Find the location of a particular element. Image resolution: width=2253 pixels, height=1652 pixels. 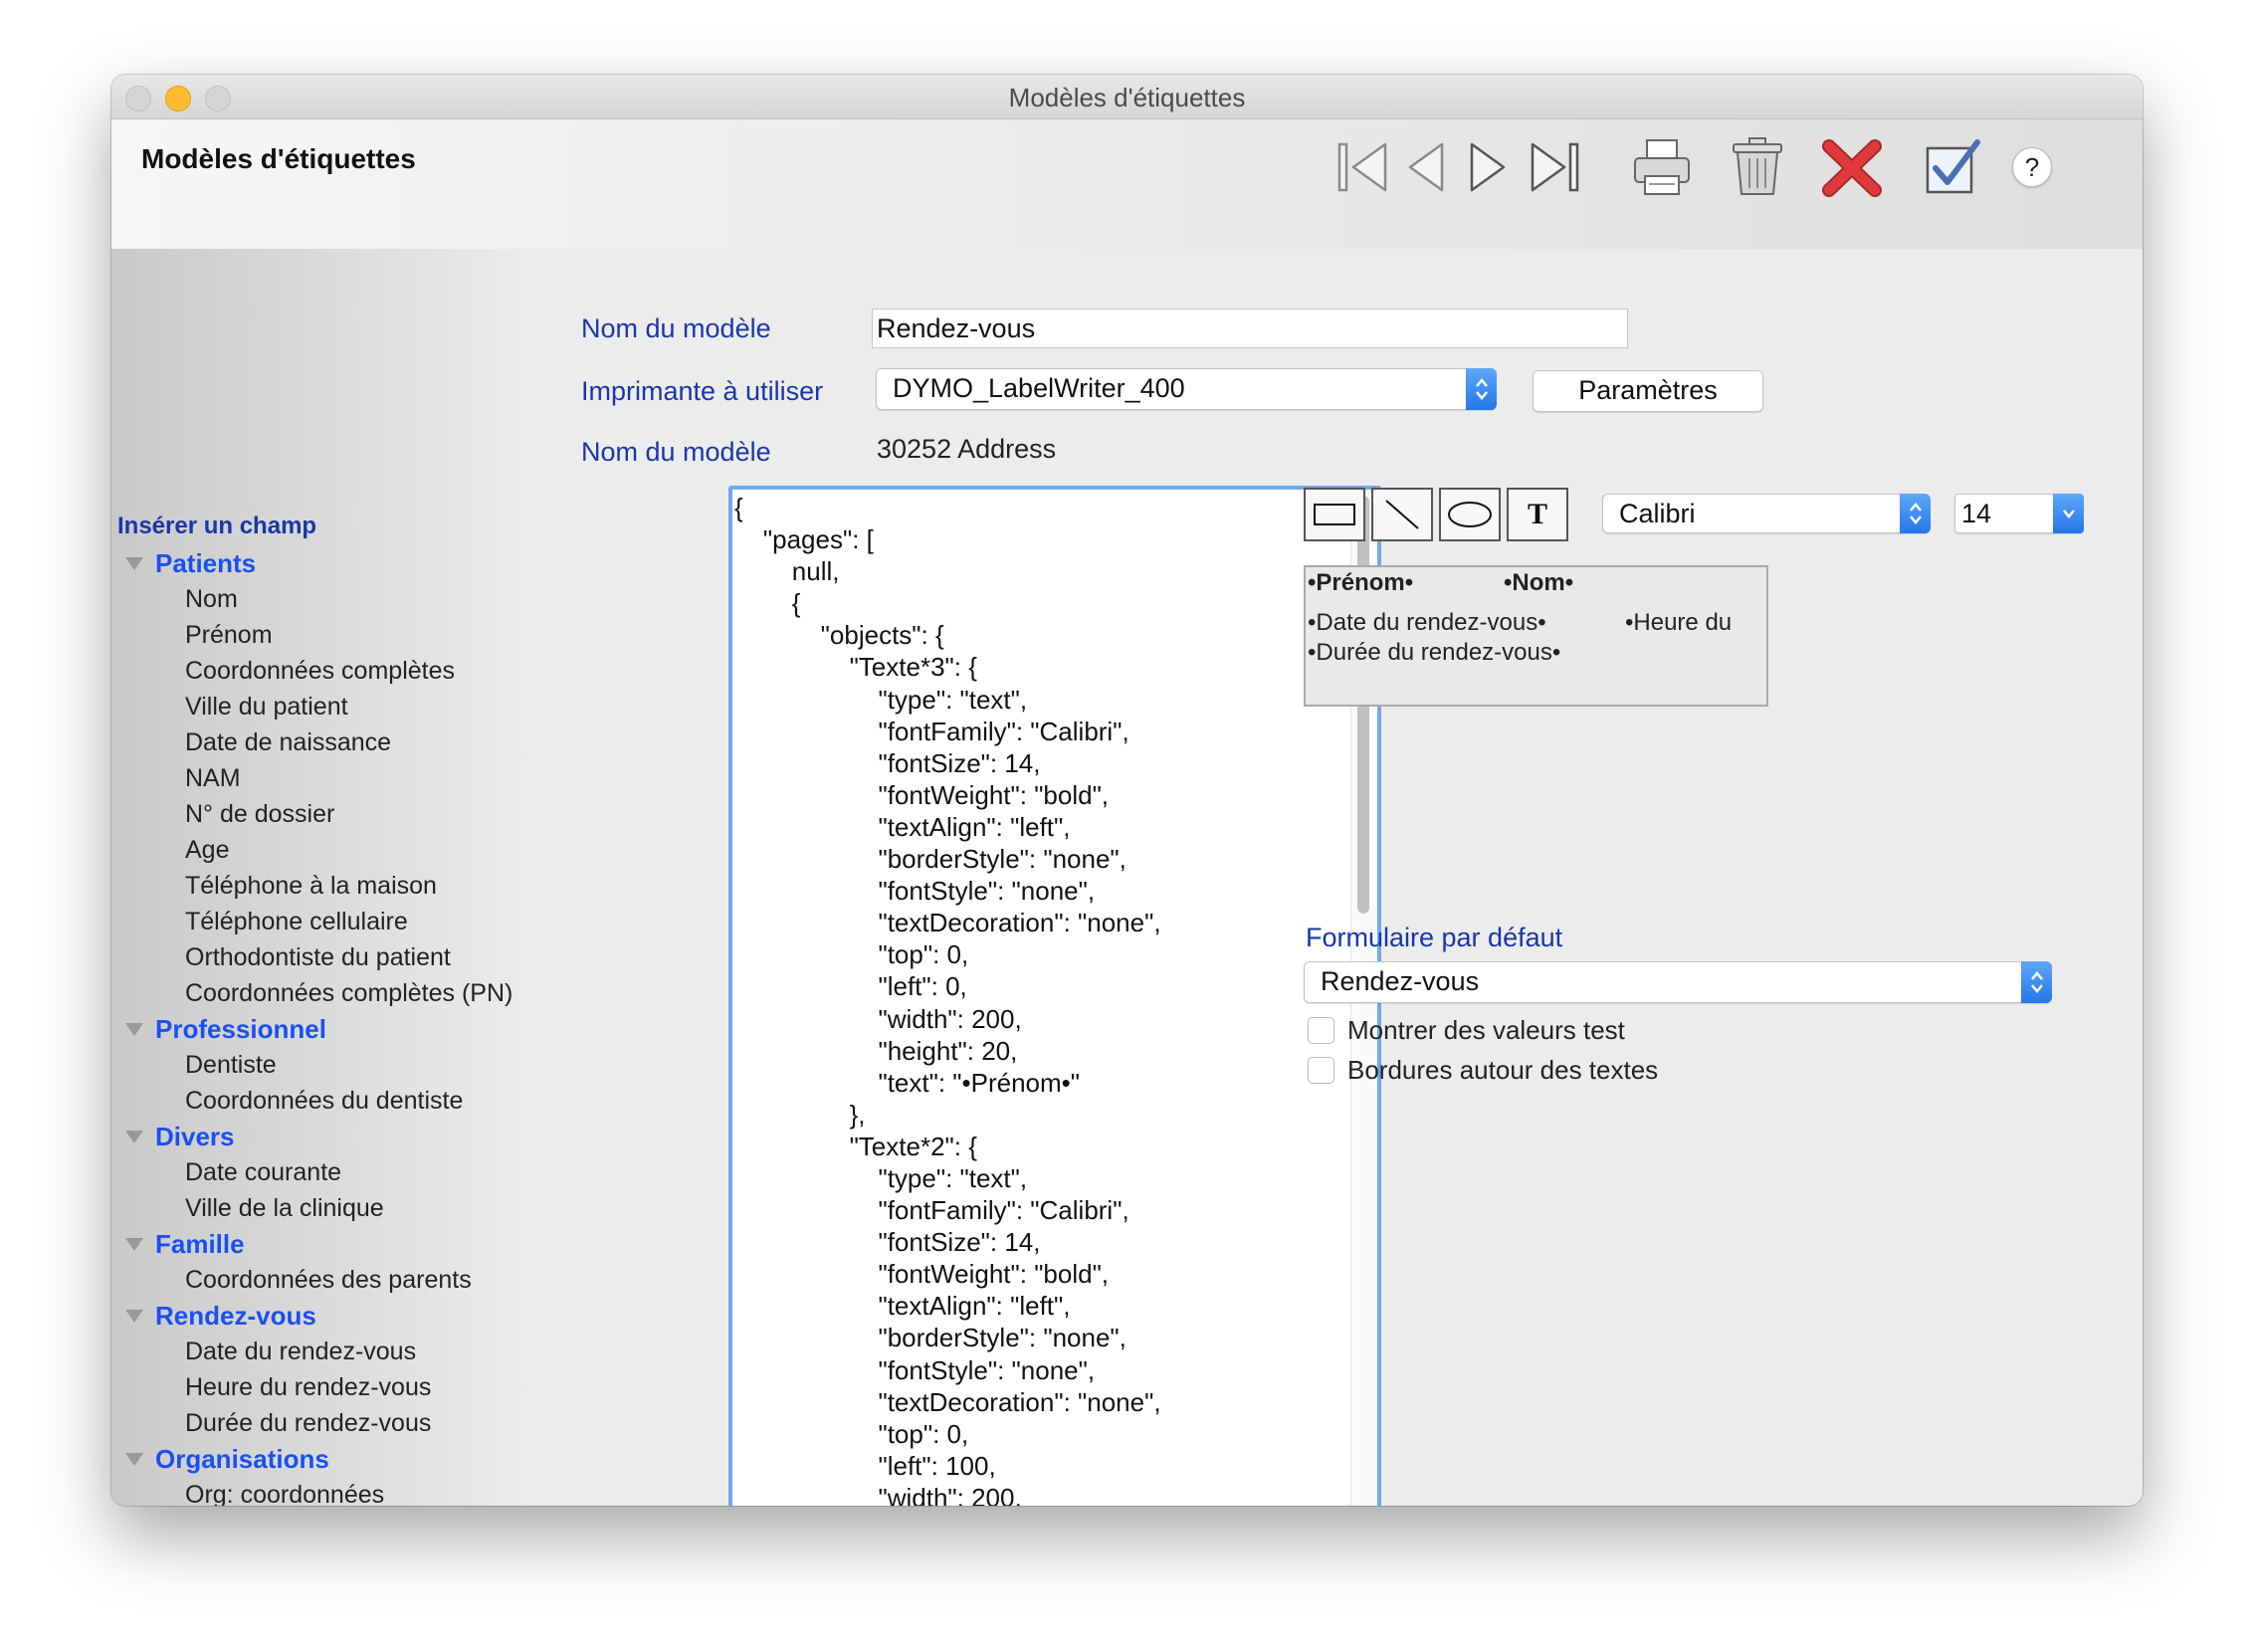

tree-item-coord-dentiste: Coordonnées du dentiste is located at coordinates (320, 1101).